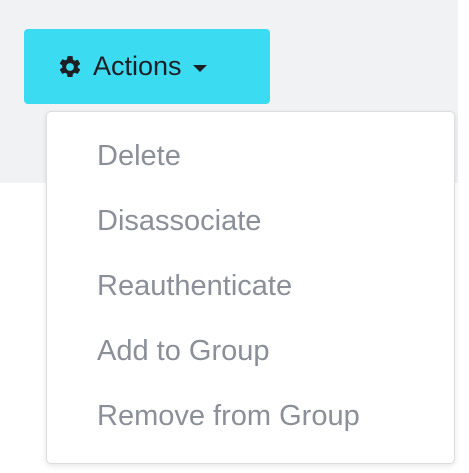 The width and height of the screenshot is (469, 473). What do you see at coordinates (199, 68) in the screenshot?
I see `caret-down-icon` at bounding box center [199, 68].